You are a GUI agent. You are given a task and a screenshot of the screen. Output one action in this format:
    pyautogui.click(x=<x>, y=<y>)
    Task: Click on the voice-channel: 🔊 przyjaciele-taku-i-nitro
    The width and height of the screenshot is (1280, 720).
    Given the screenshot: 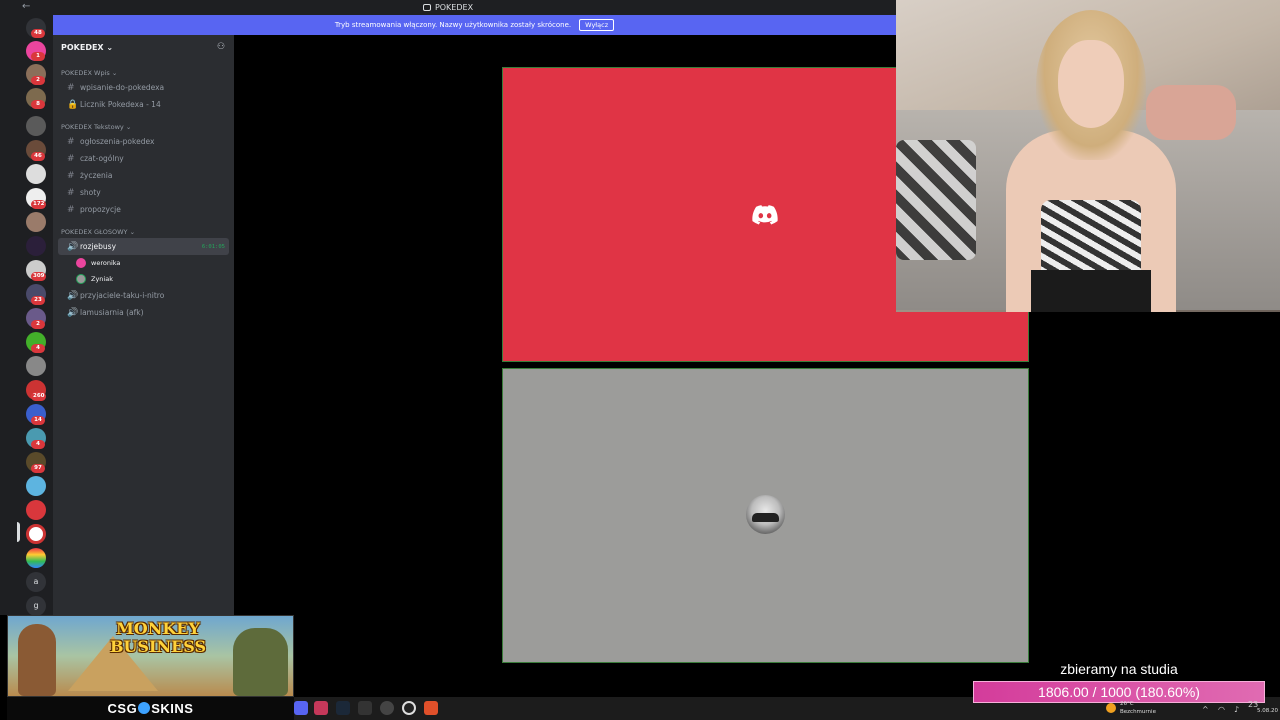 What is the action you would take?
    pyautogui.click(x=143, y=295)
    